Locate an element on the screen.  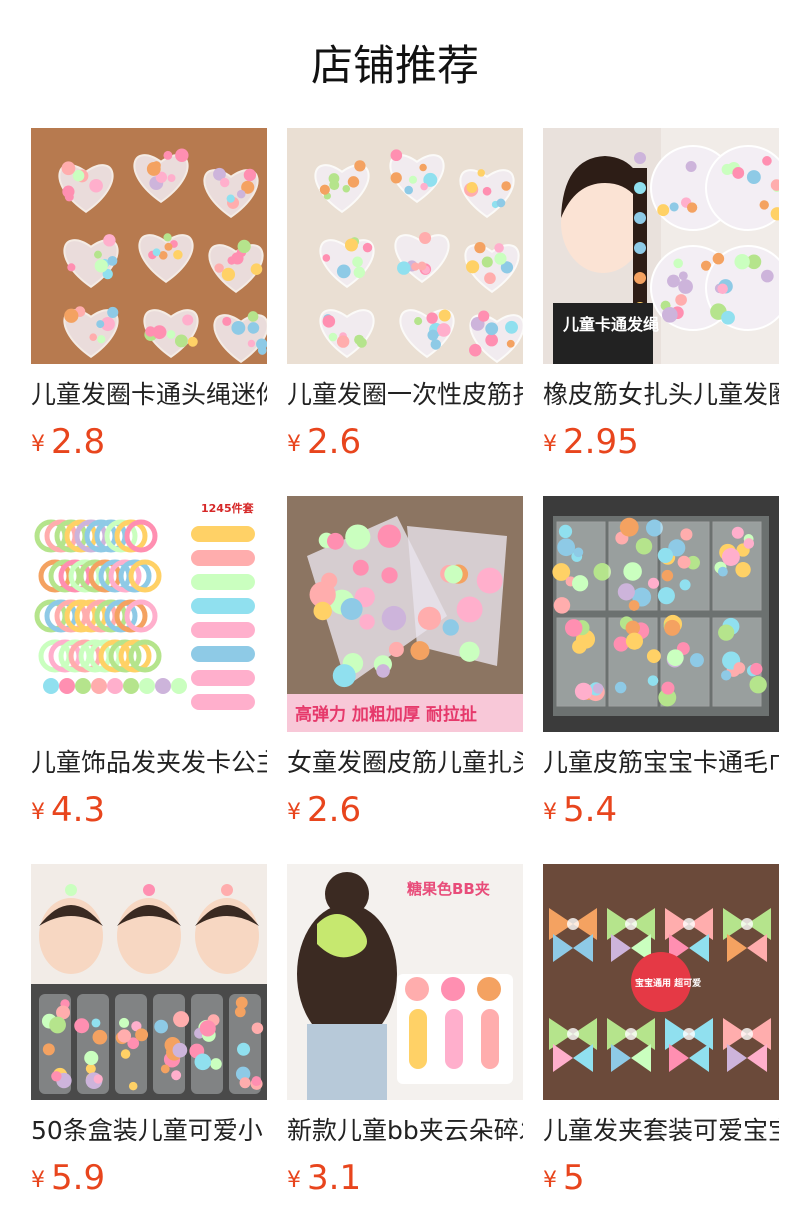
overlay-text: 1245件套 is located at coordinates (228, 508).